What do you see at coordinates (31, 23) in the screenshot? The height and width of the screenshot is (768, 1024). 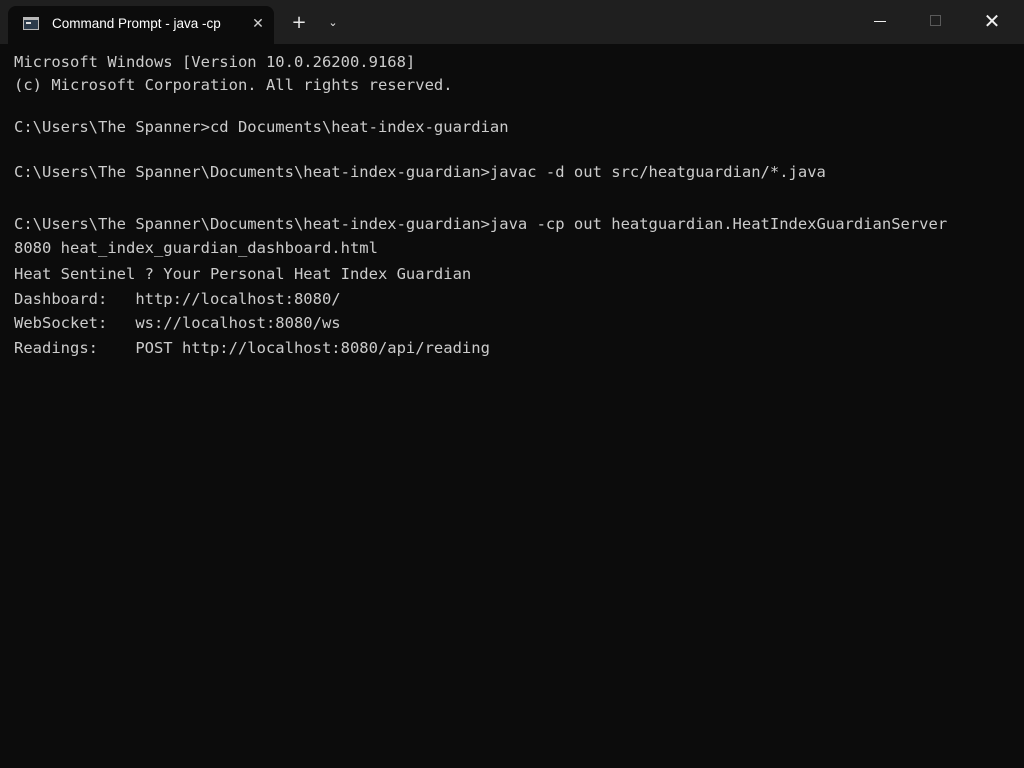 I see `terminal-icon` at bounding box center [31, 23].